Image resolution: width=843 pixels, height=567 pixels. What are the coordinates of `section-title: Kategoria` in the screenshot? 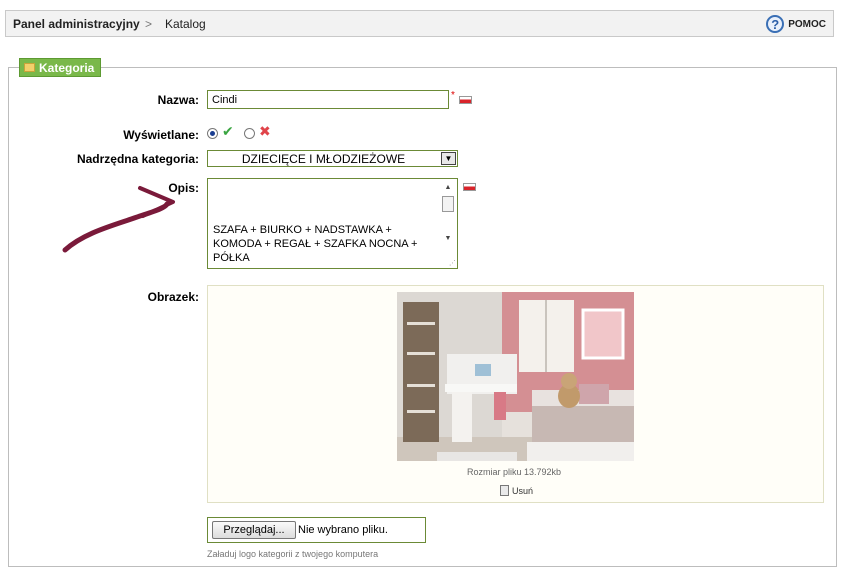 It's located at (67, 67).